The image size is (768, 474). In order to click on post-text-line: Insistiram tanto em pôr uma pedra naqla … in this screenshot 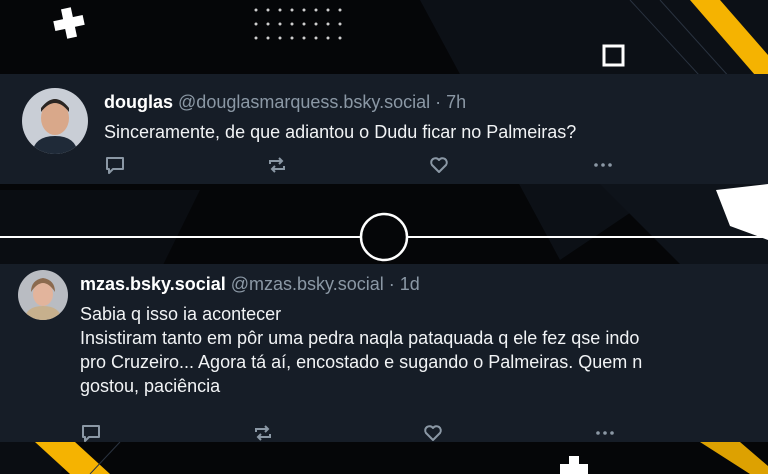, I will do `click(360, 338)`.